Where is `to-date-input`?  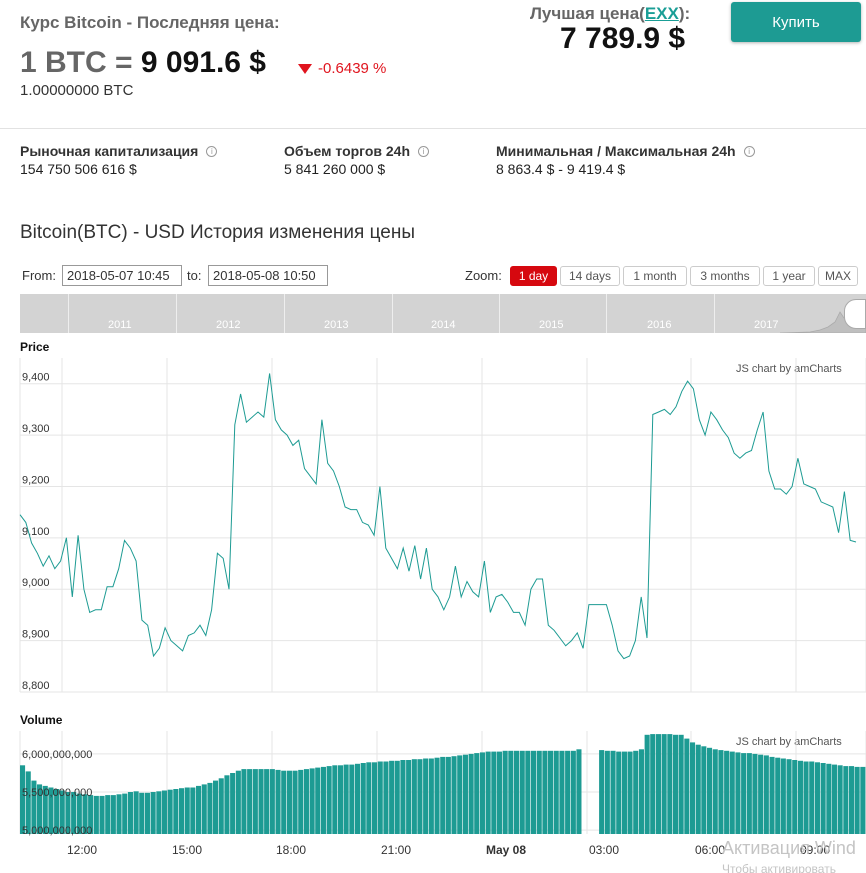
to-date-input is located at coordinates (268, 275).